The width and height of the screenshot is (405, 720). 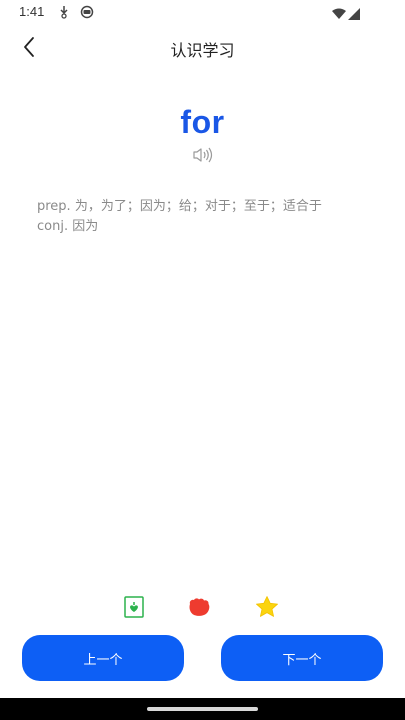 I want to click on app-bar: 认识学习, so click(x=202, y=47).